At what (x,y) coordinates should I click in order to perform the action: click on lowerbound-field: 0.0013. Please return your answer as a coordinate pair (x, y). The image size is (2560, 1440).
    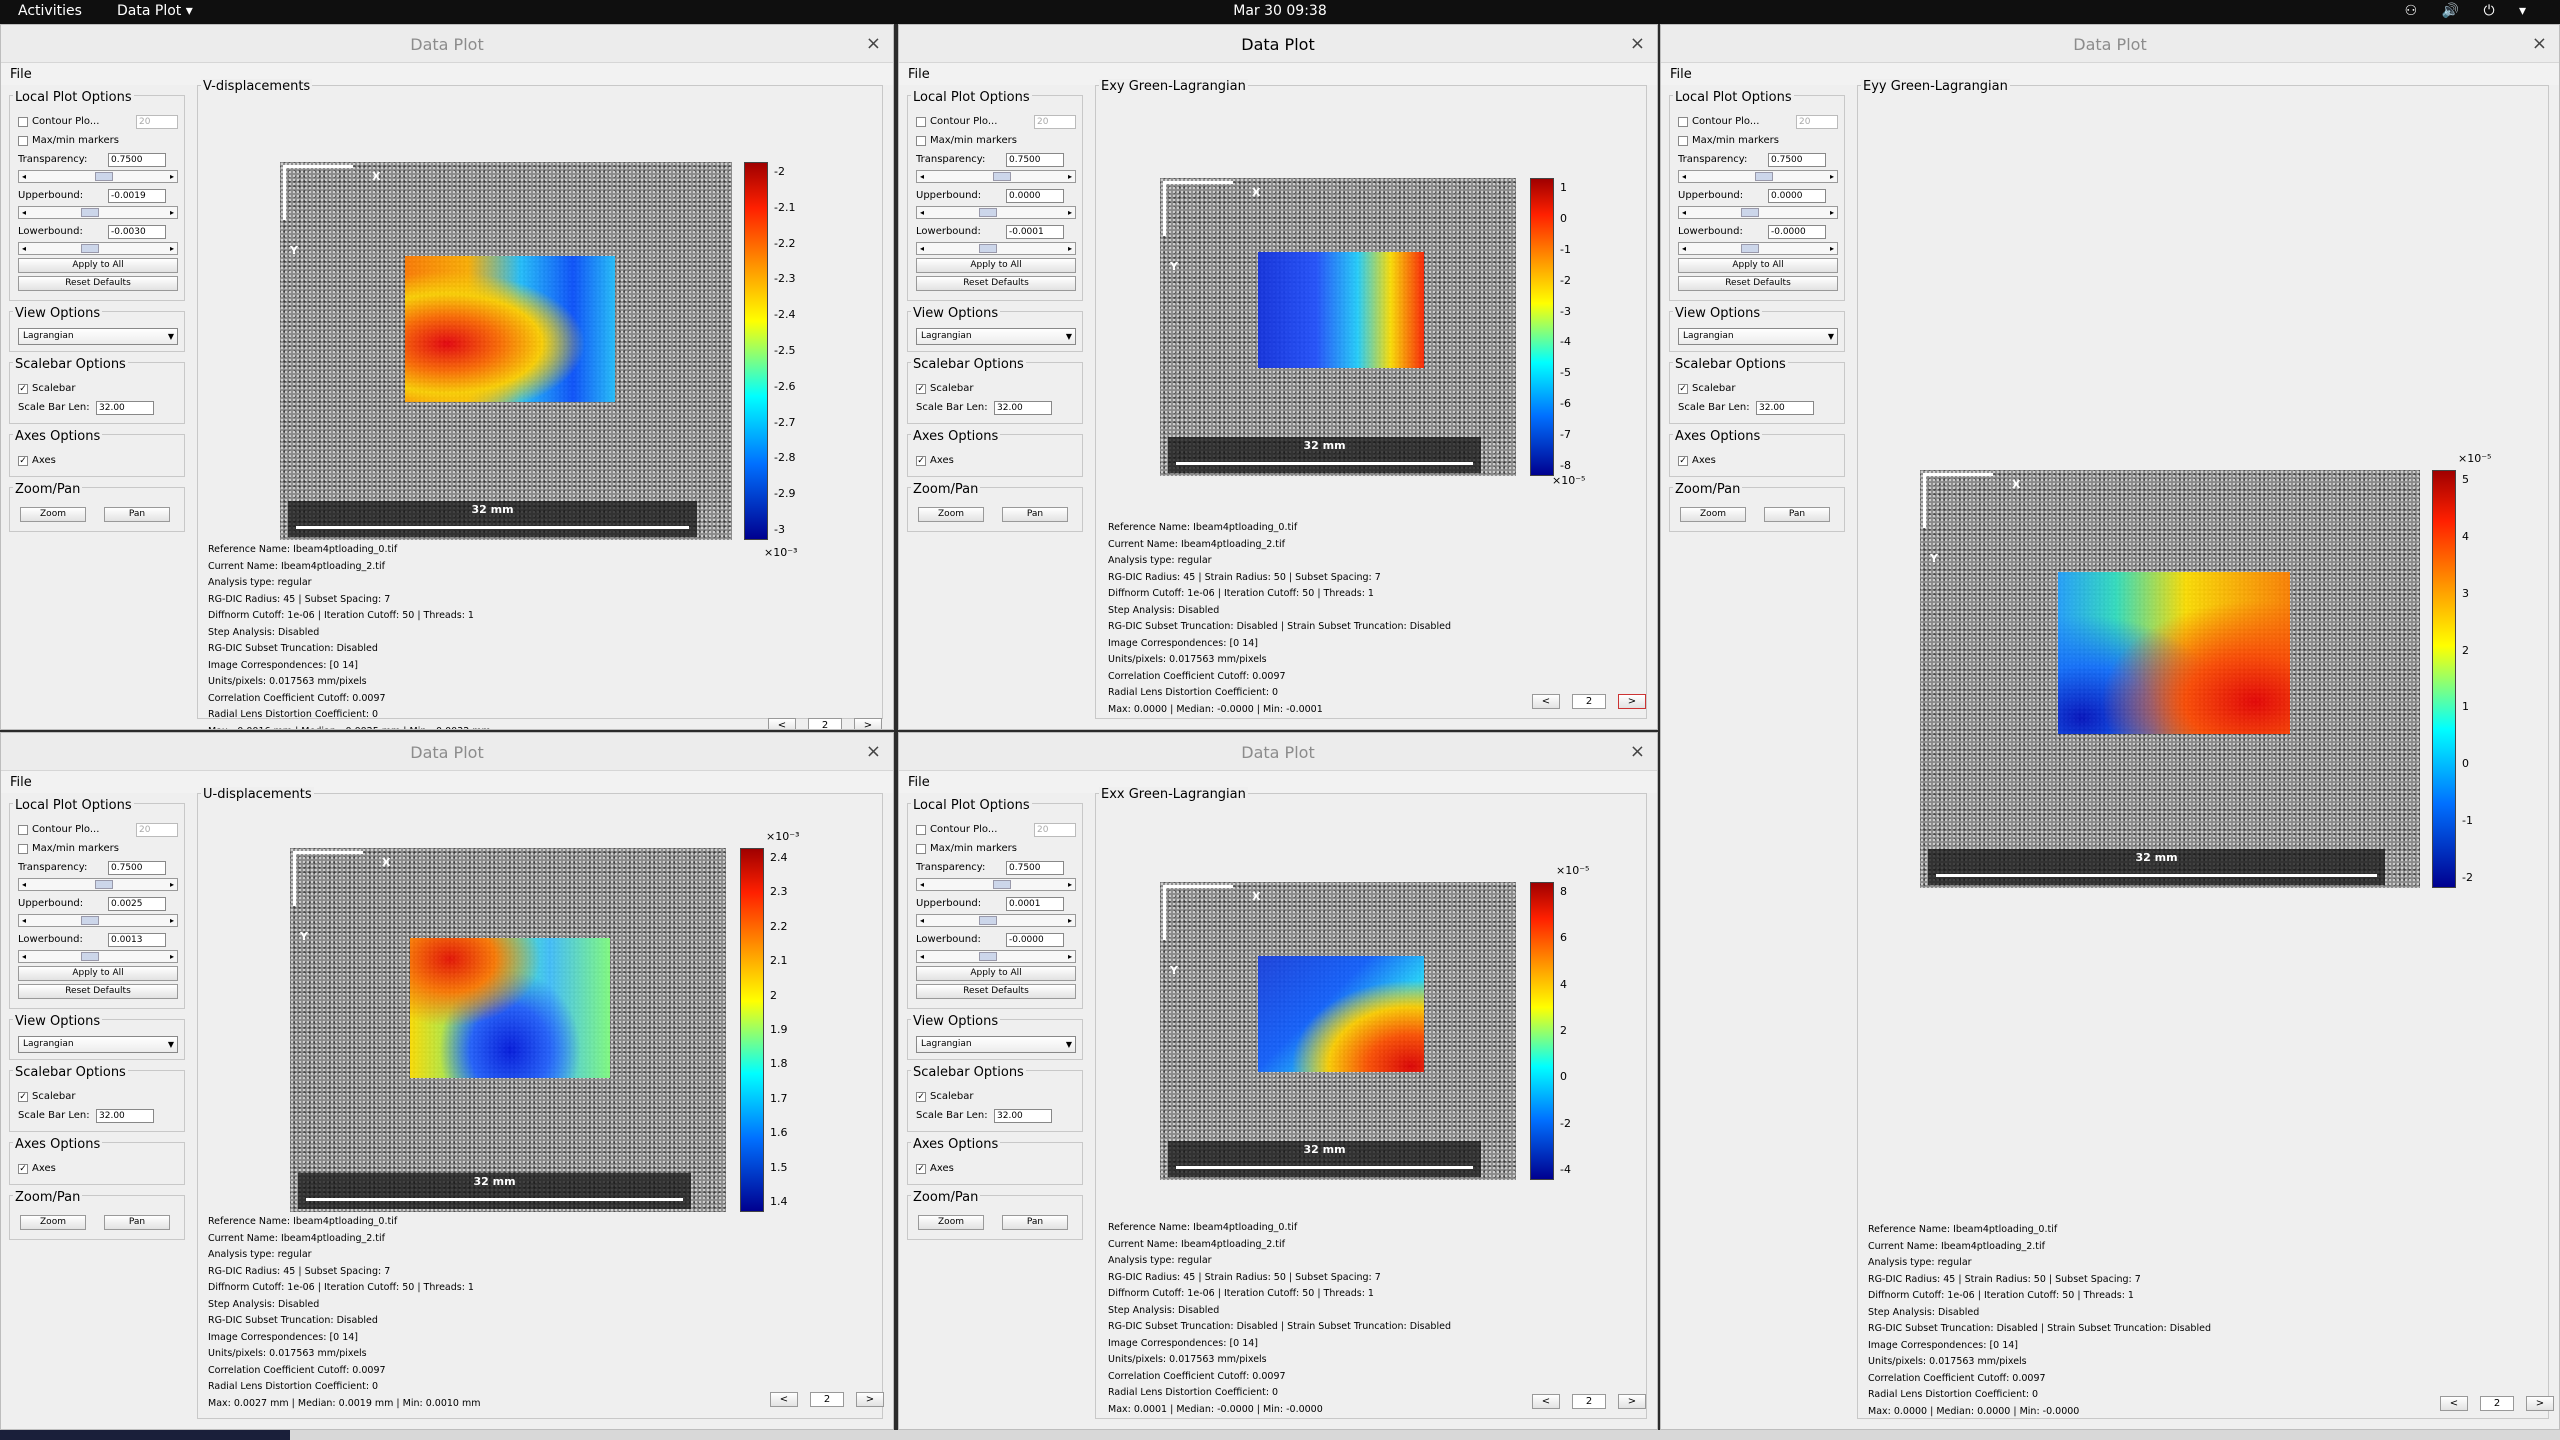
    Looking at the image, I should click on (137, 939).